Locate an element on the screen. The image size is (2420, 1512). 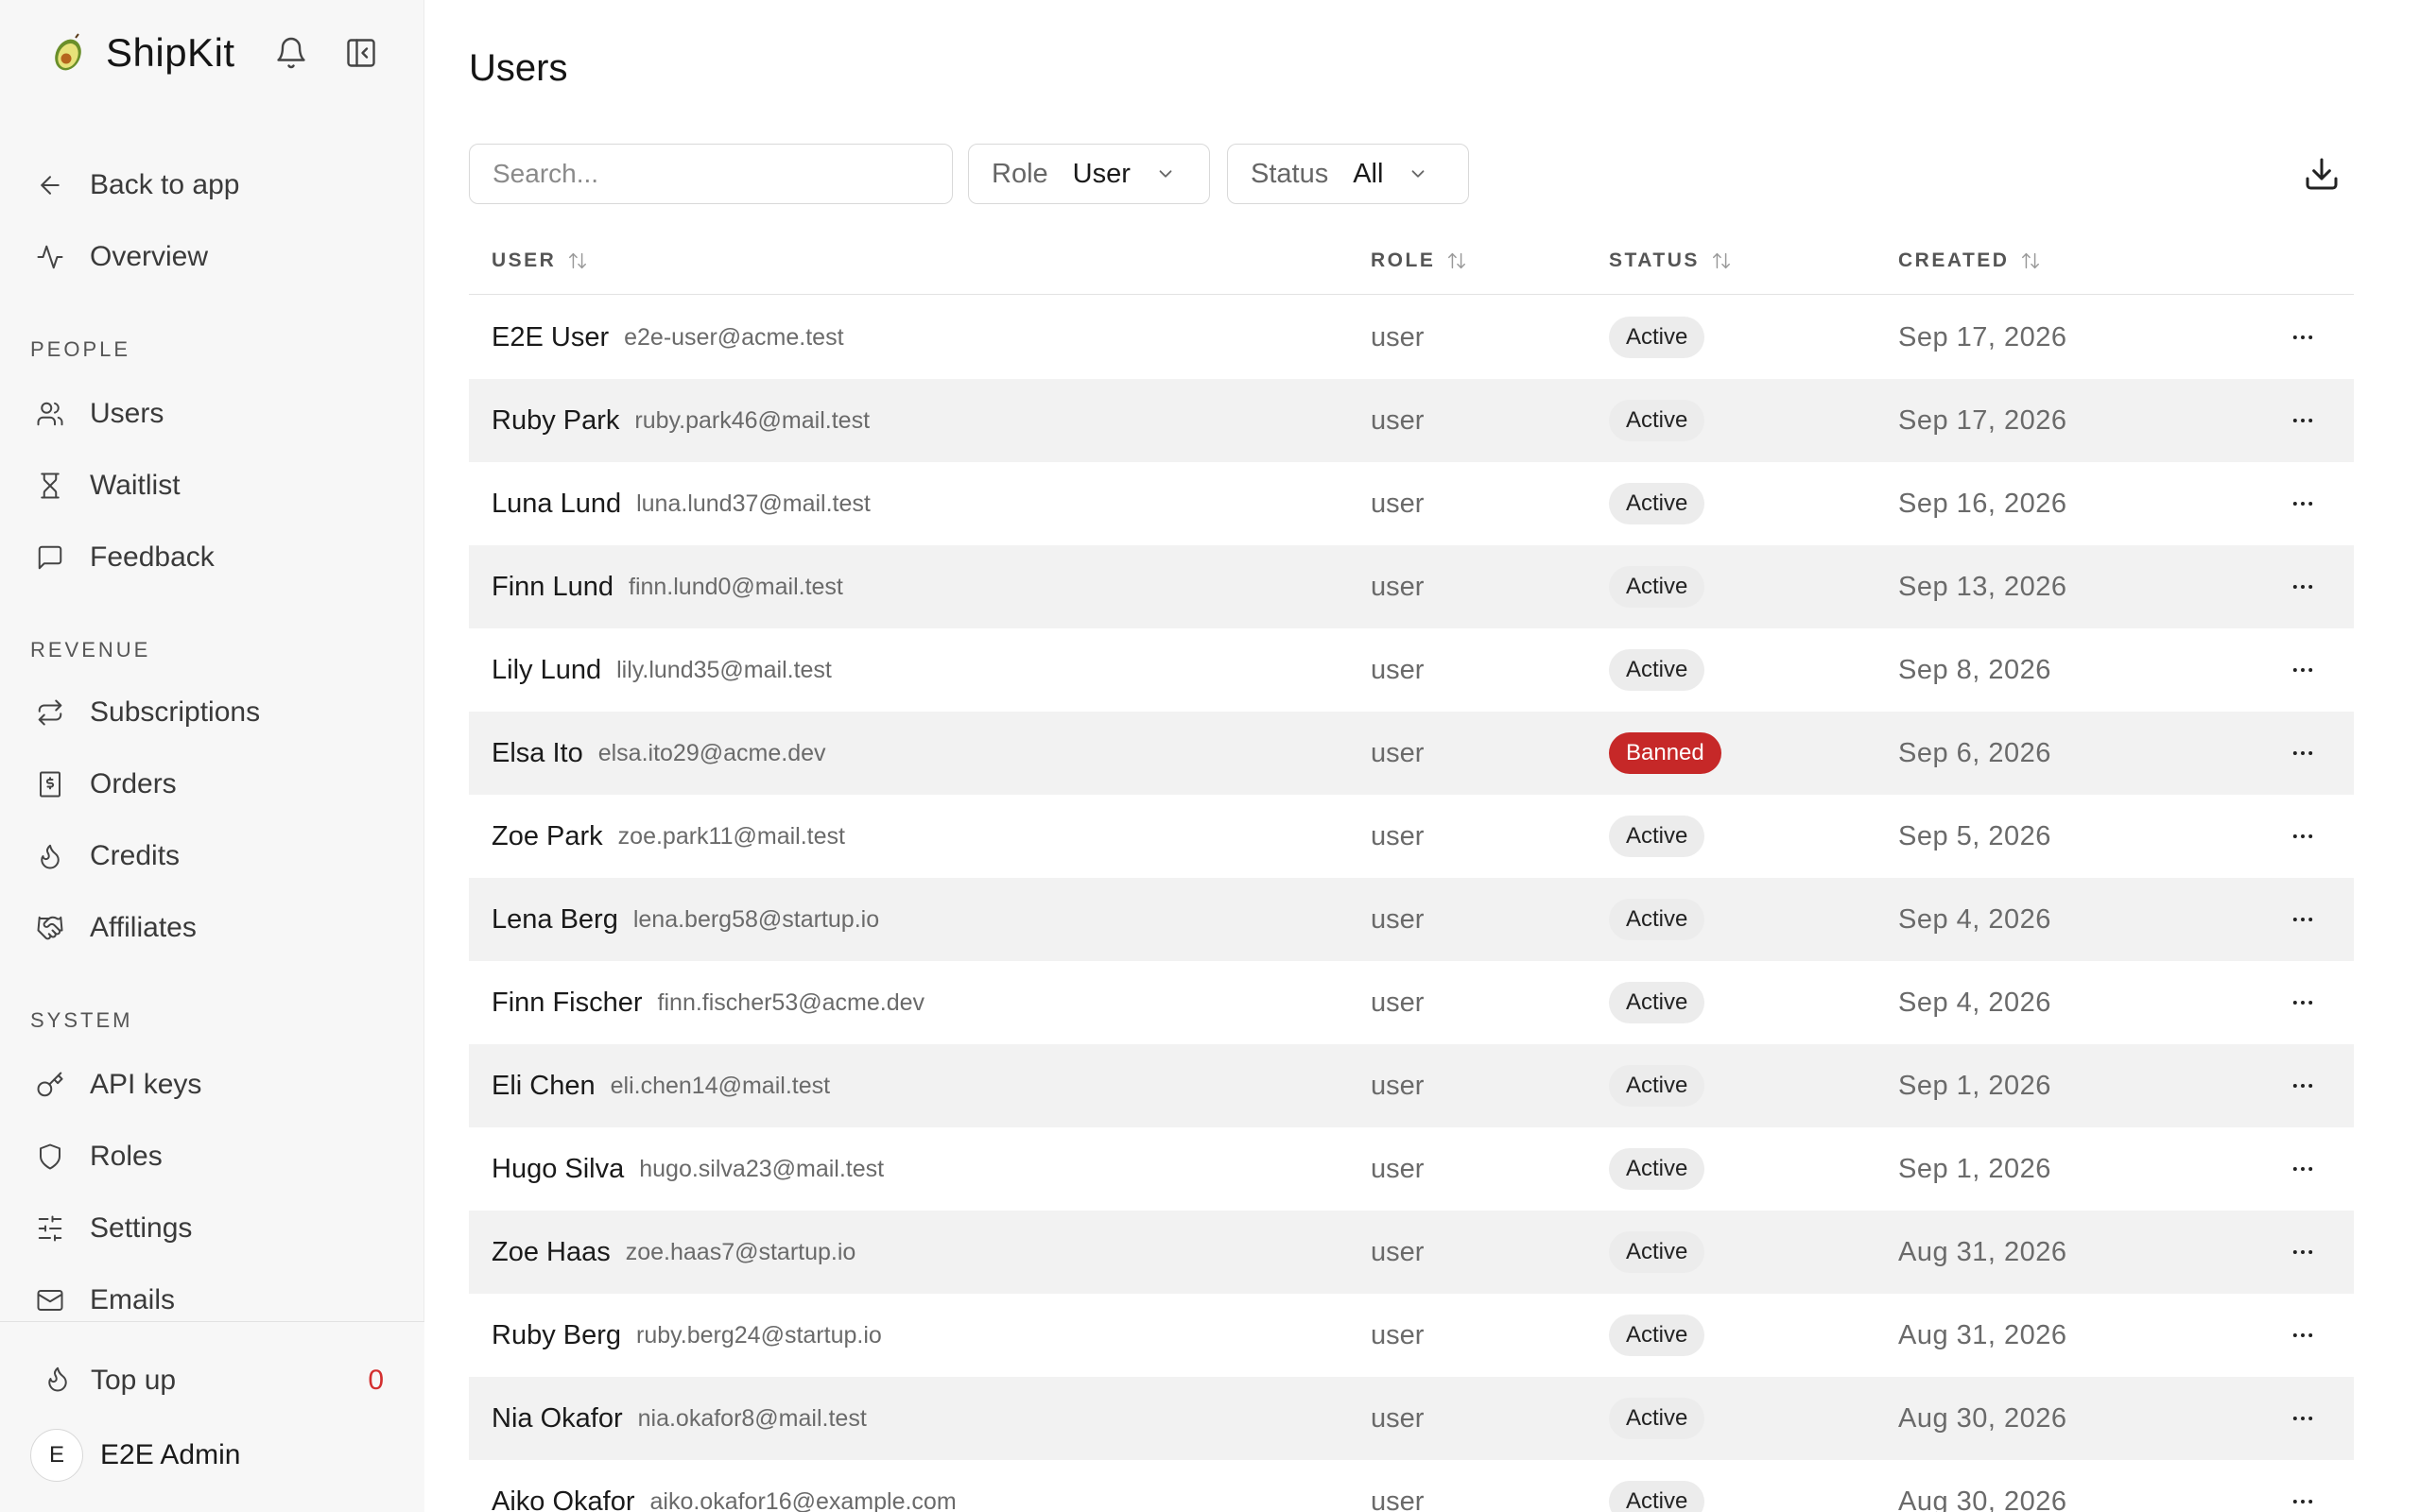
column-label: STATUS is located at coordinates (1654, 260).